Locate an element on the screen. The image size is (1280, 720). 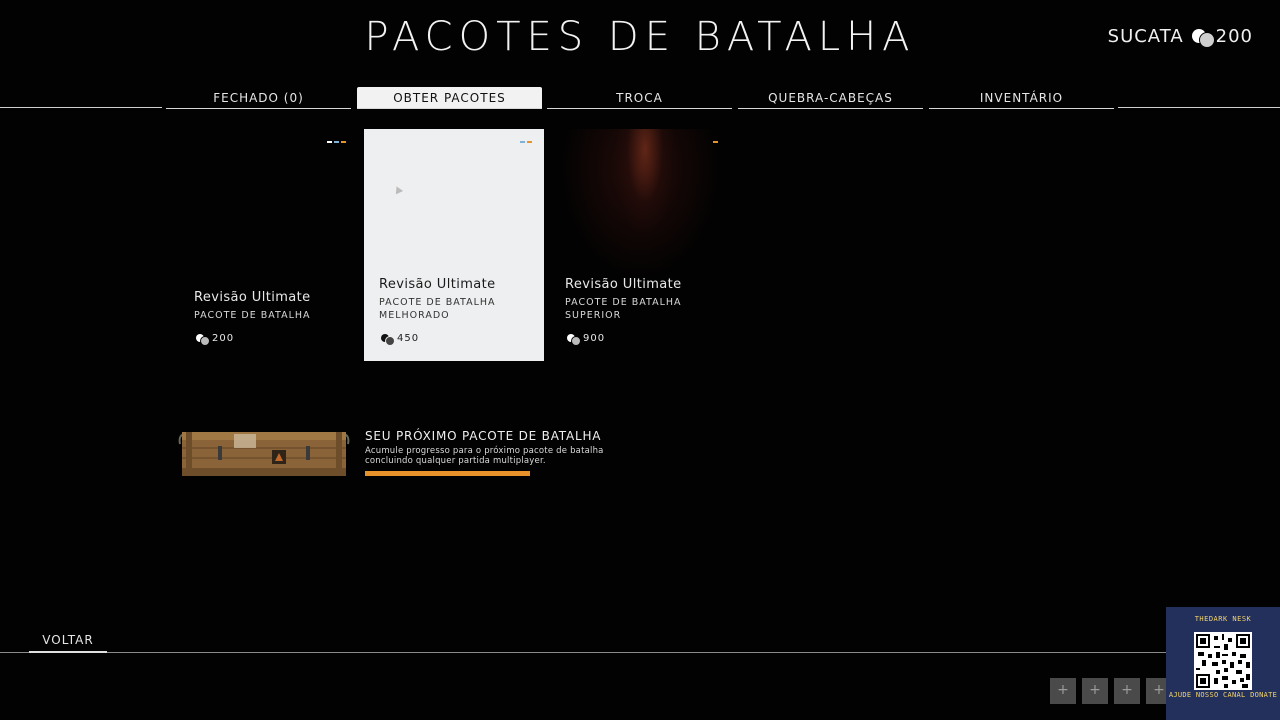
tab-quebra-cabecas: QUEBRA-CABEÇAS is located at coordinates (830, 98).